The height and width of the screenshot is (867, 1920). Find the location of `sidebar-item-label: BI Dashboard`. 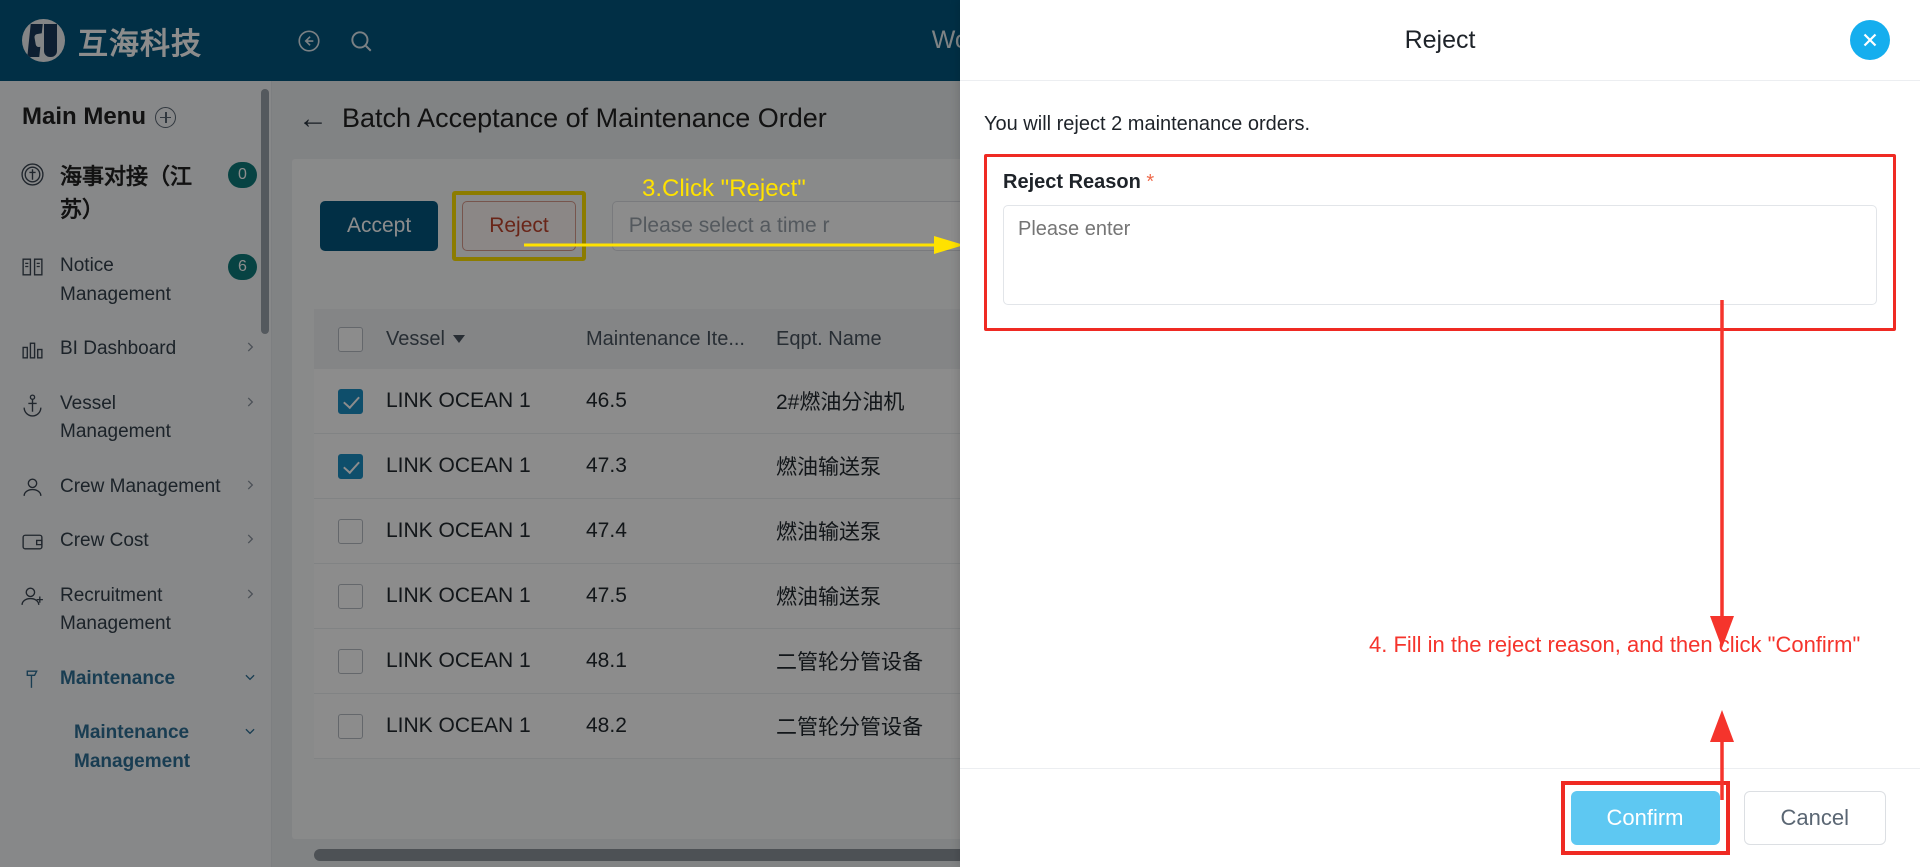

sidebar-item-label: BI Dashboard is located at coordinates (118, 348).